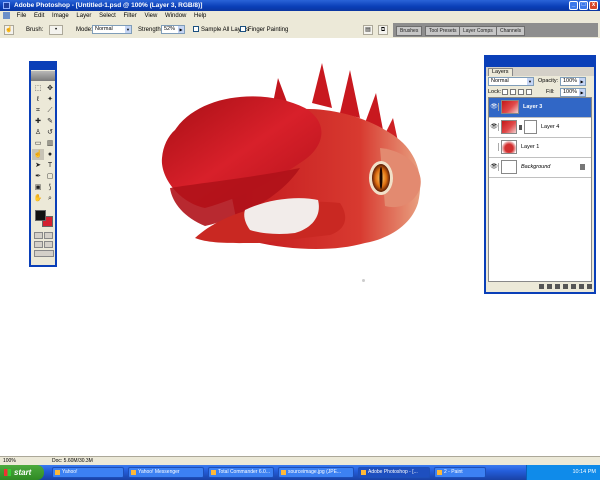  I want to click on maximize-button: □, so click(583, 5).